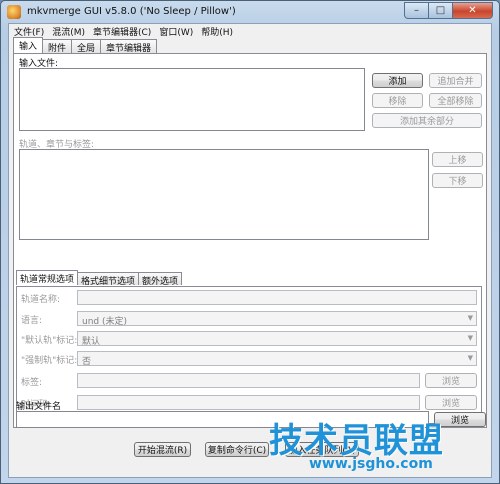  I want to click on tab-format-specific-options: 格式细节选项, so click(108, 279).